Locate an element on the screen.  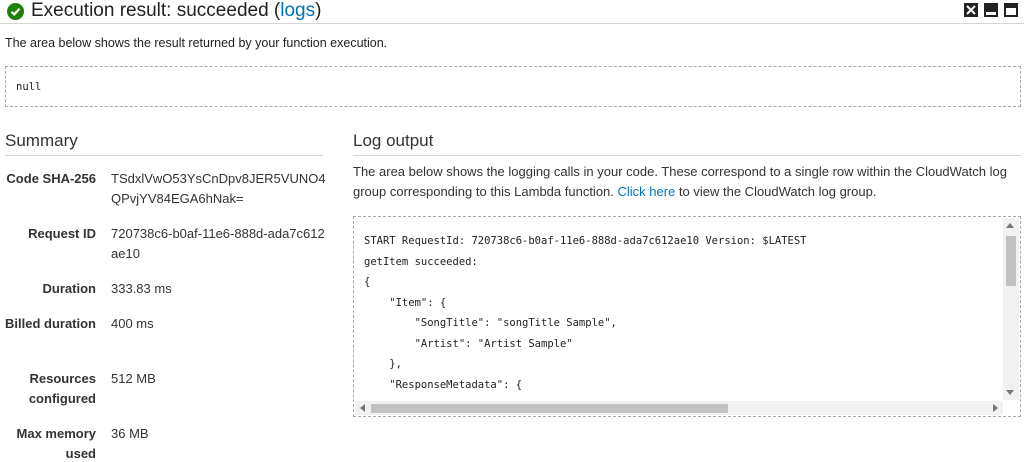
log-line: getItem succeeded: is located at coordinates (421, 261).